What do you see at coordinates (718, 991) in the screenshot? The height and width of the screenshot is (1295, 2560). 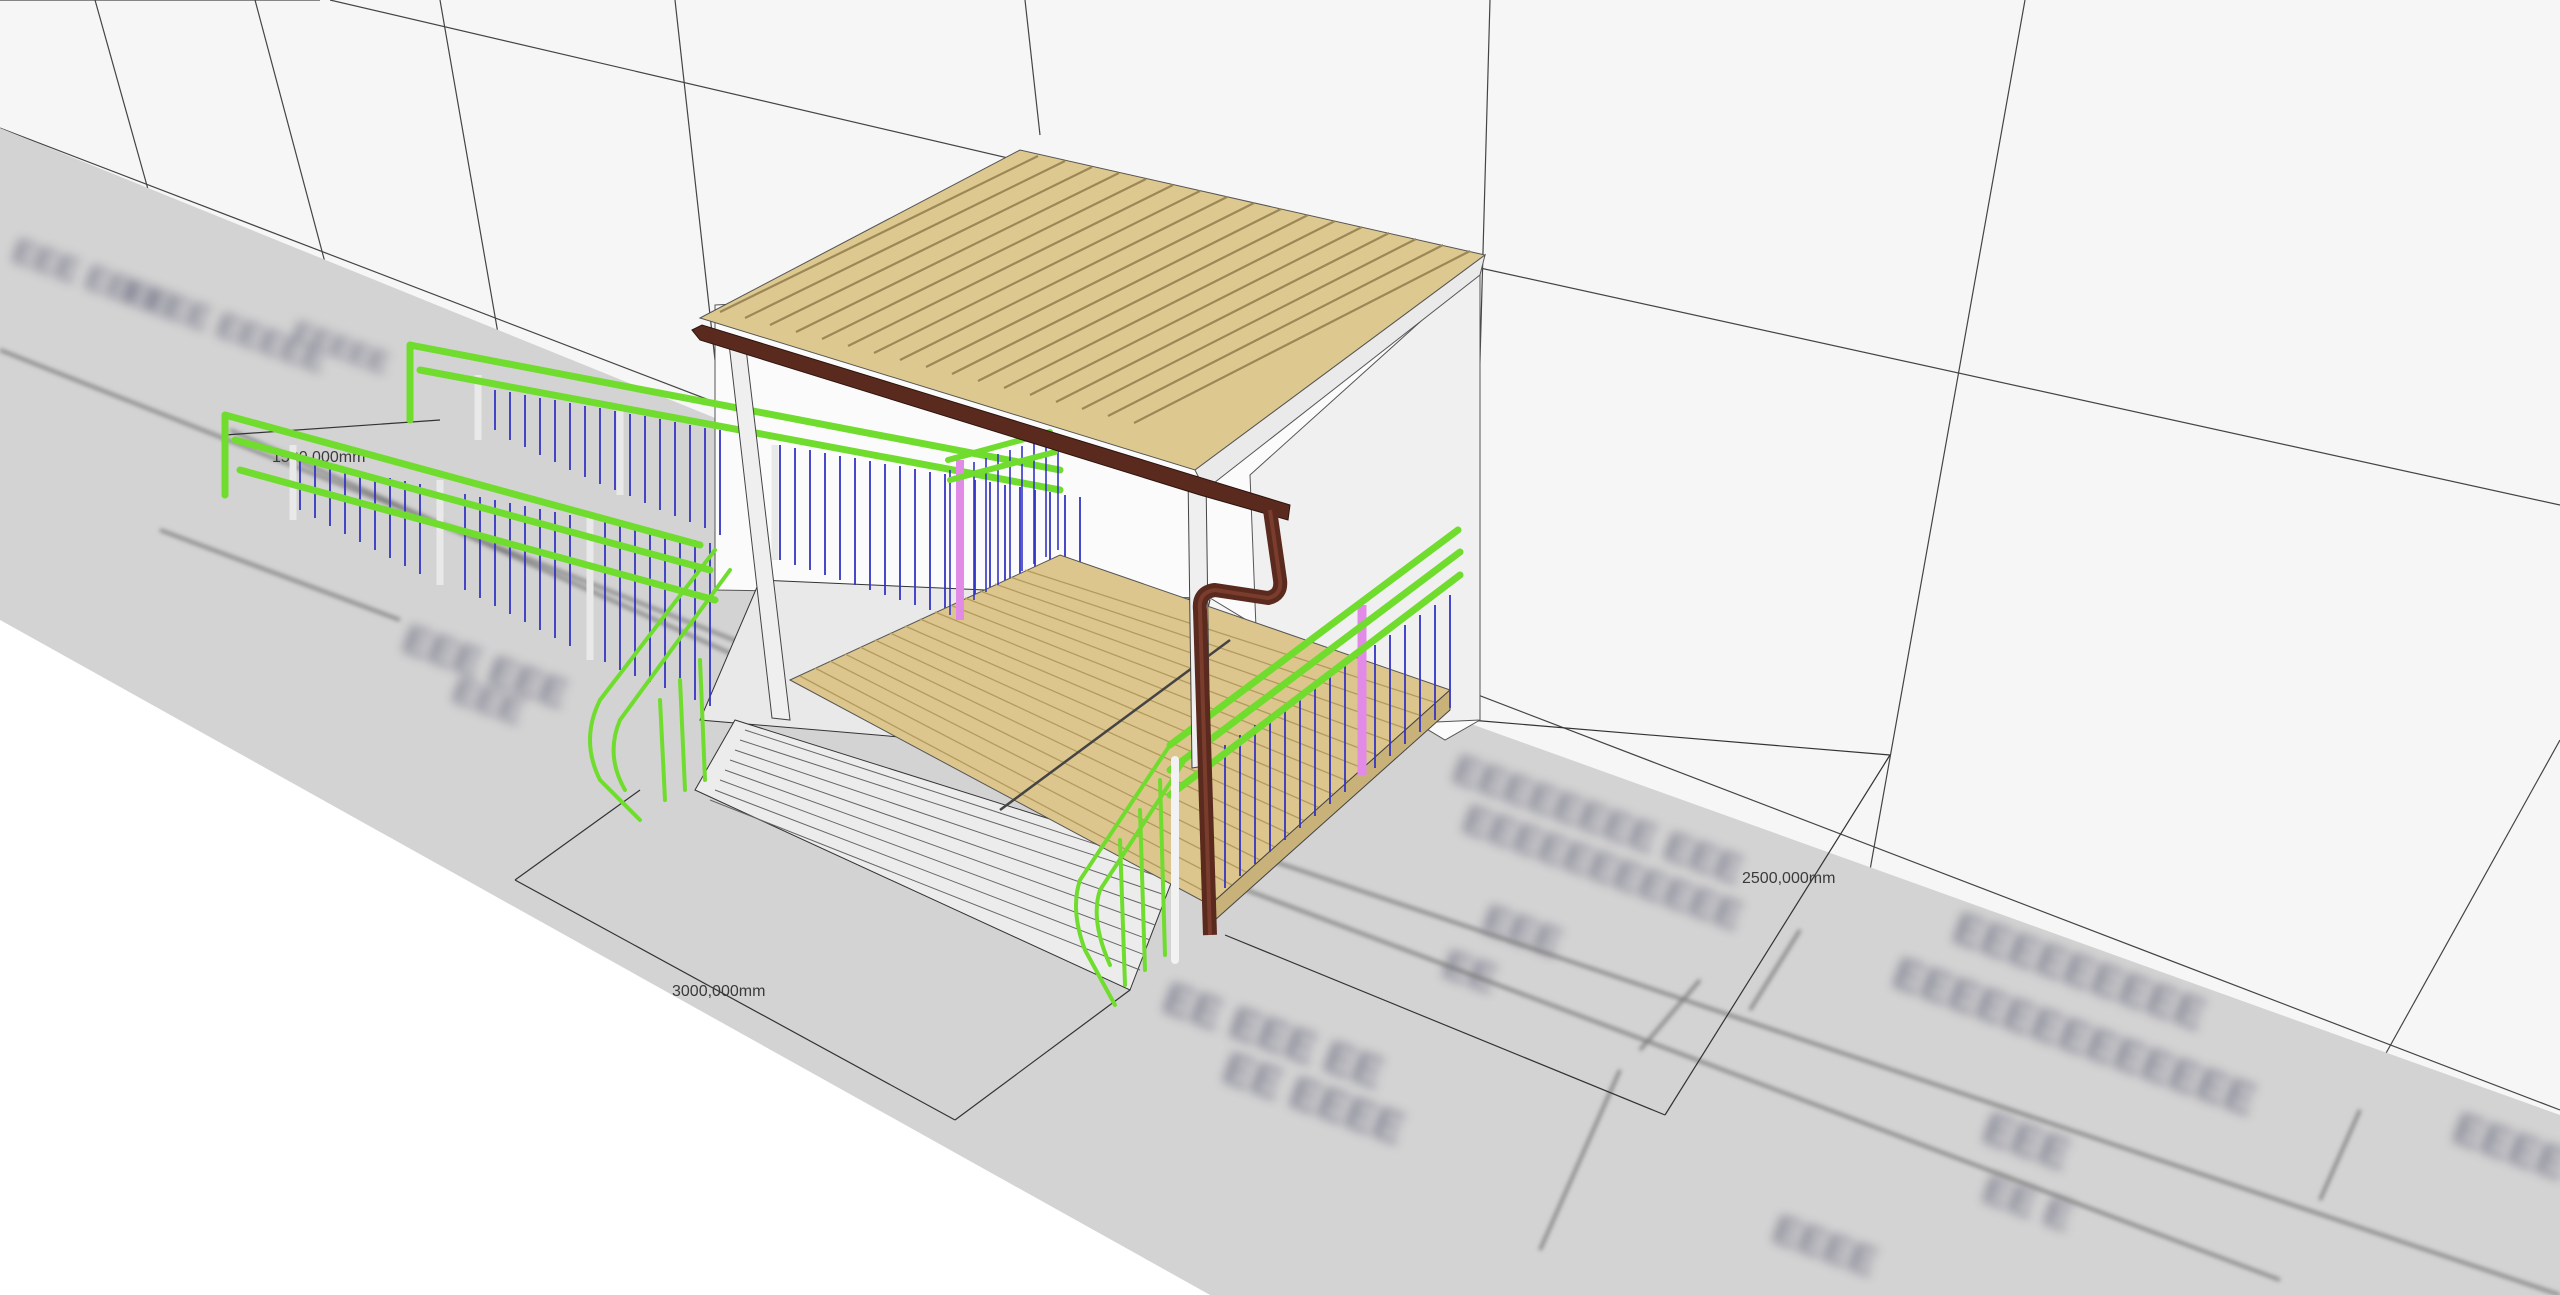 I see `dimension-width-label: 3000,000mm` at bounding box center [718, 991].